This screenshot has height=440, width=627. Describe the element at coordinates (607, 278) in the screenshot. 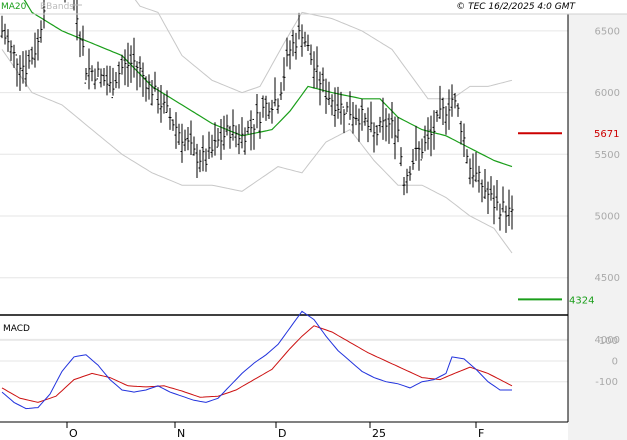

I see `price-y-tick-label: 4500` at that location.